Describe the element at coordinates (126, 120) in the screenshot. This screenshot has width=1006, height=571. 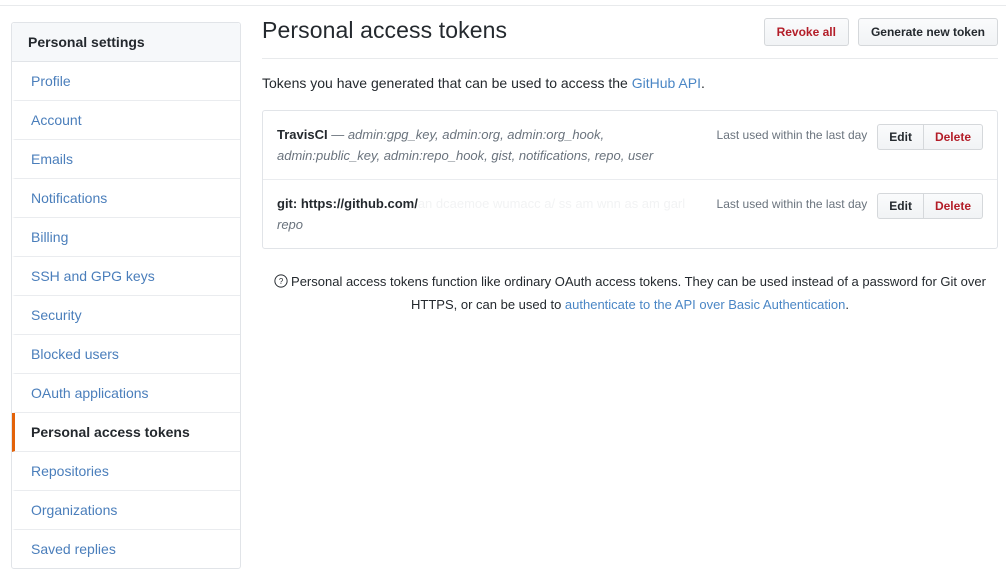
I see `sidebar-item-account: Account` at that location.